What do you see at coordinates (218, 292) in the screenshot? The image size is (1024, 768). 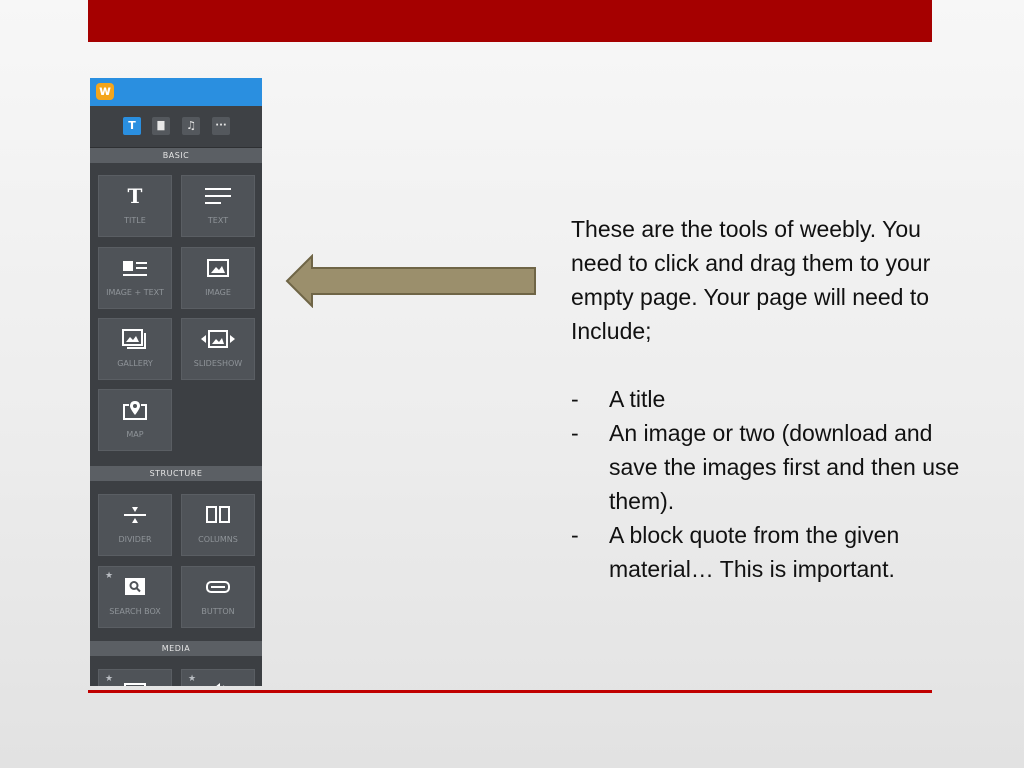 I see `element-label: IMAGE` at bounding box center [218, 292].